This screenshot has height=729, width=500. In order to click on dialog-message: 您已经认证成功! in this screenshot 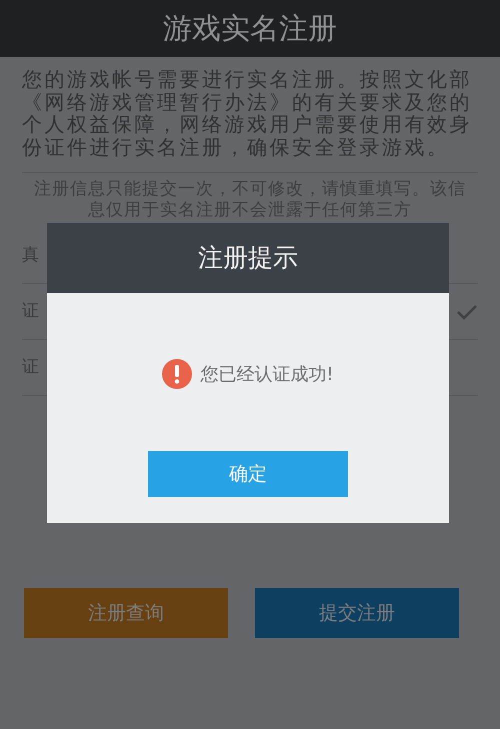, I will do `click(267, 374)`.